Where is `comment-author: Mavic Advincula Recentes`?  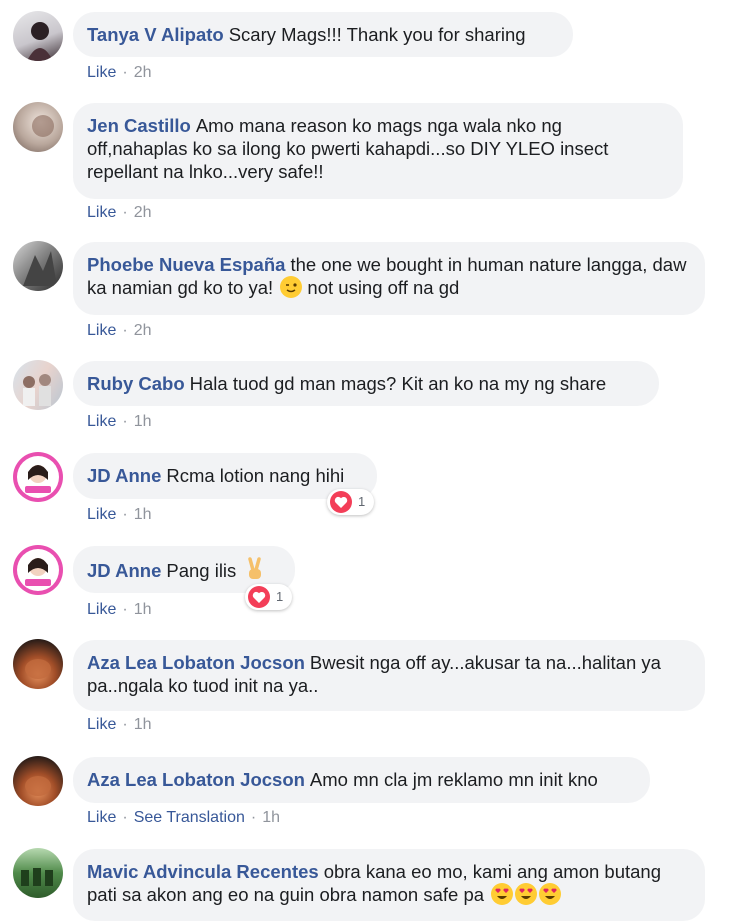
comment-author: Mavic Advincula Recentes is located at coordinates (203, 871).